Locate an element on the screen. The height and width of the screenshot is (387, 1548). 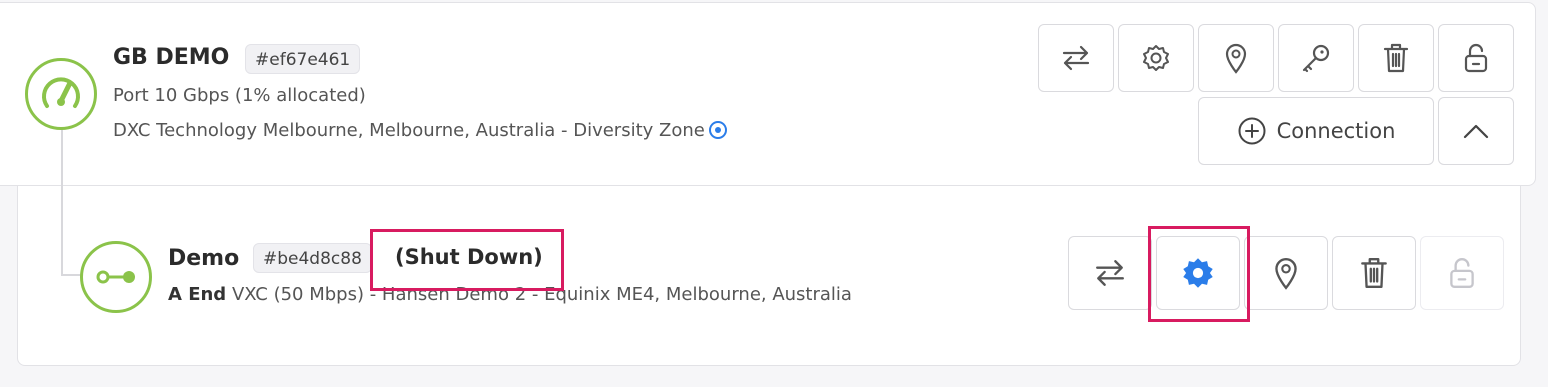
plus-circle-icon is located at coordinates (1252, 131).